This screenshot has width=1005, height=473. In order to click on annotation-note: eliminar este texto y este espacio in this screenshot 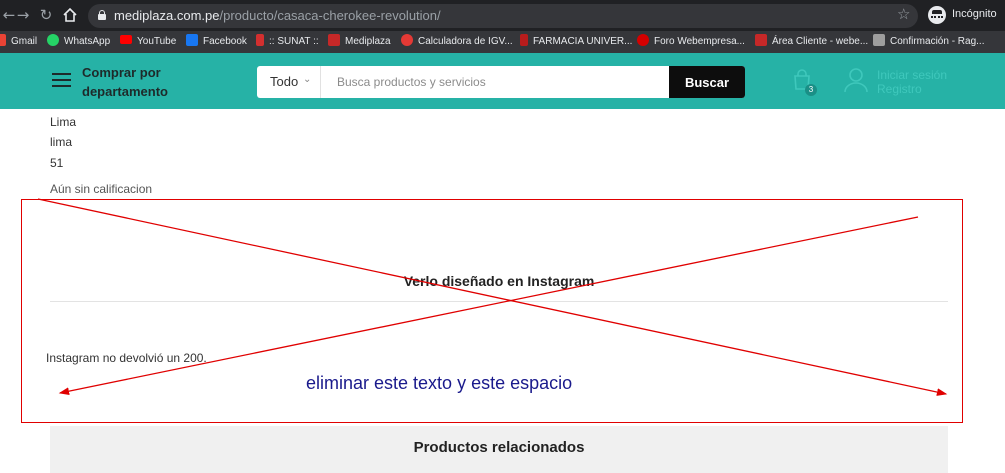, I will do `click(439, 383)`.